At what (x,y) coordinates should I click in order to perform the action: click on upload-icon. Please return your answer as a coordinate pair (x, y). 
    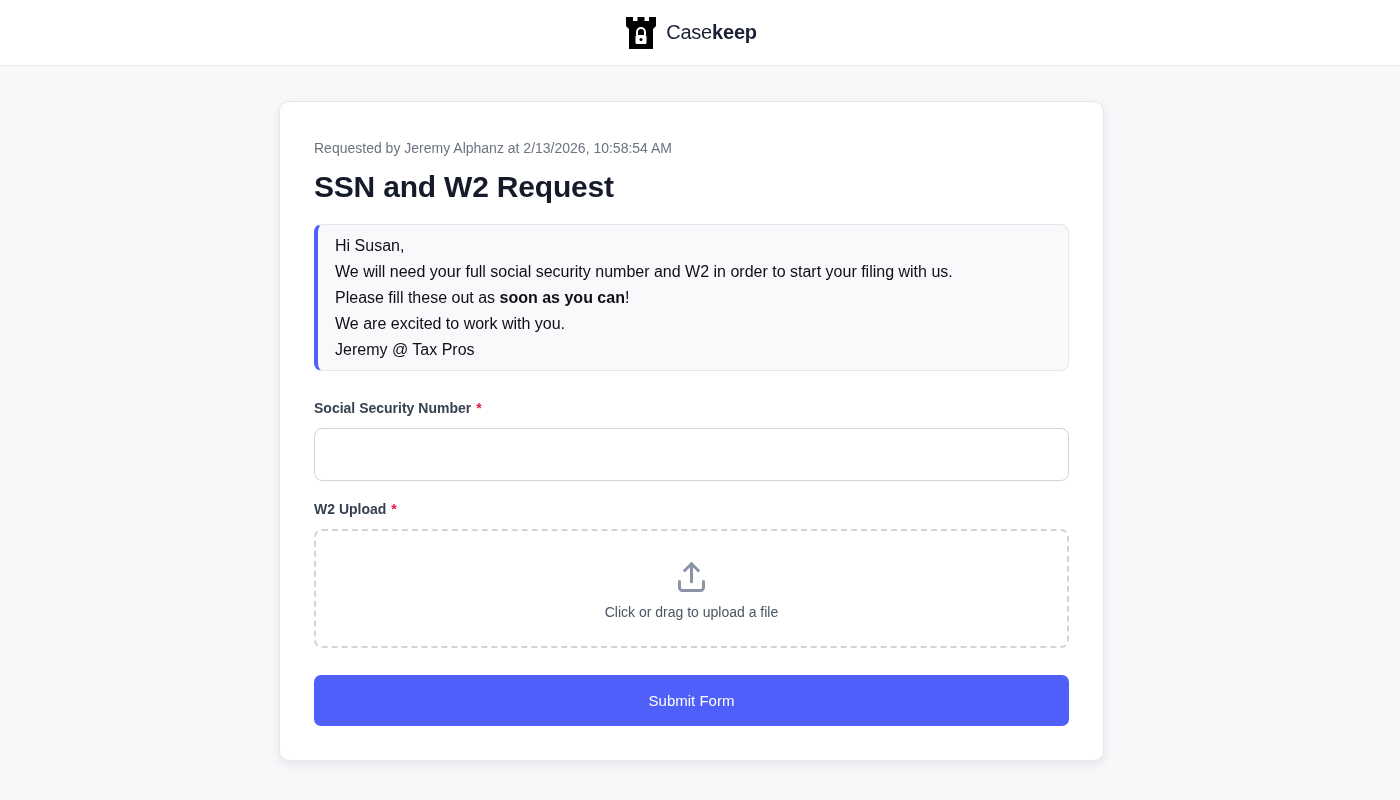
    Looking at the image, I should click on (691, 576).